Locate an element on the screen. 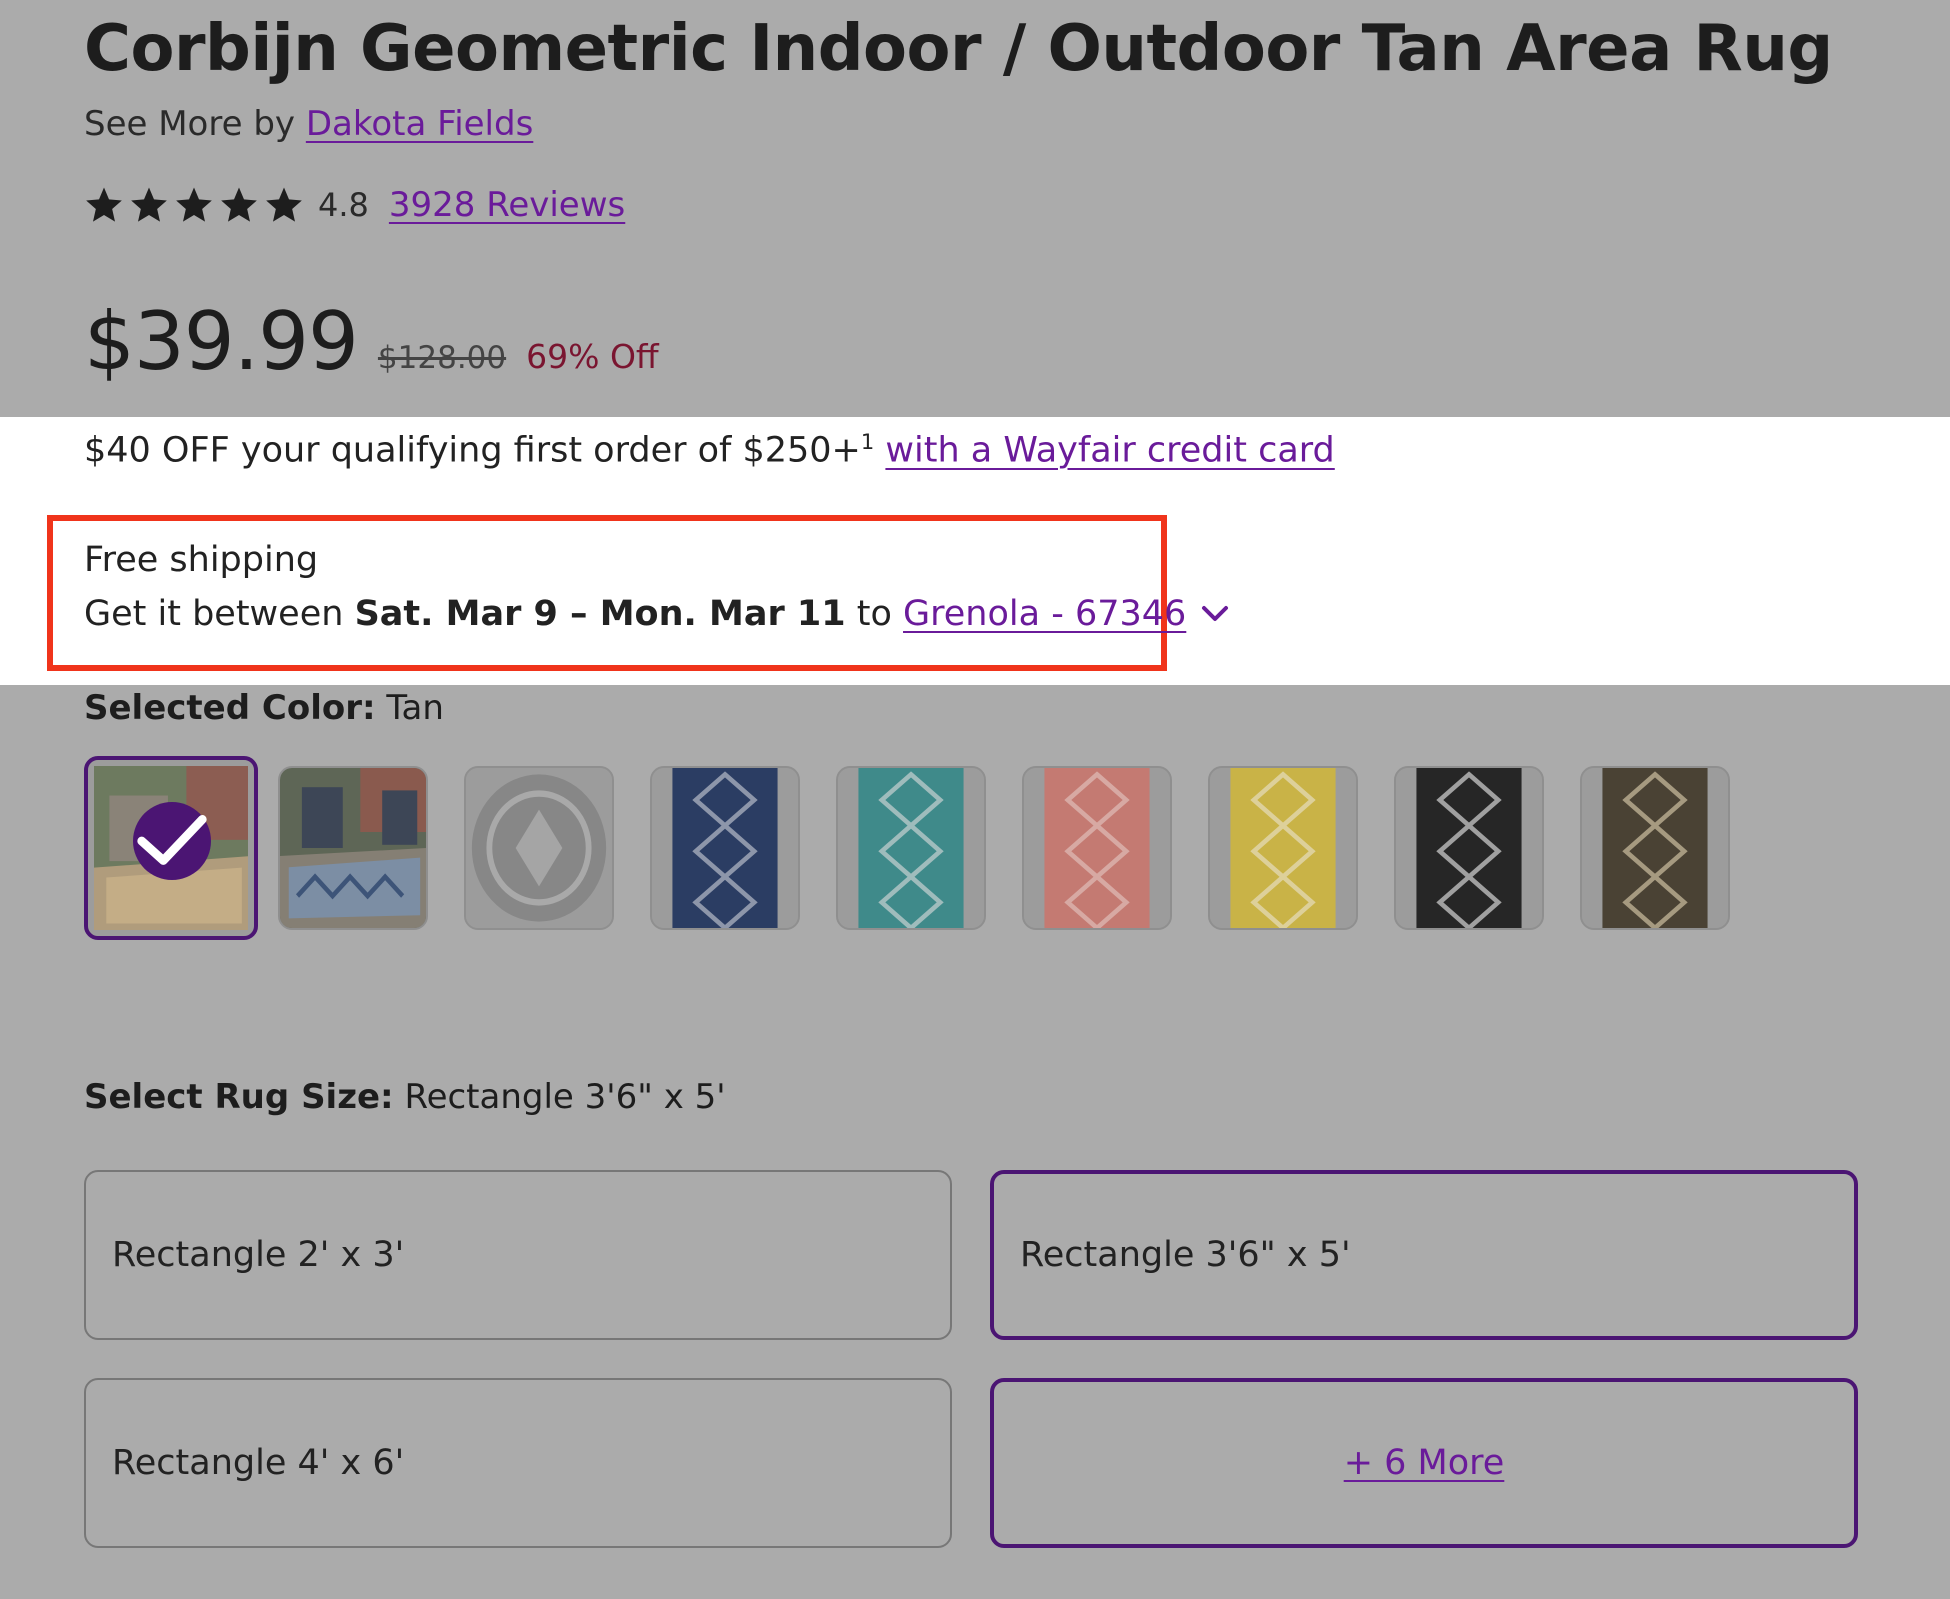 The height and width of the screenshot is (1599, 1950). selected-color-value: Tan is located at coordinates (415, 708).